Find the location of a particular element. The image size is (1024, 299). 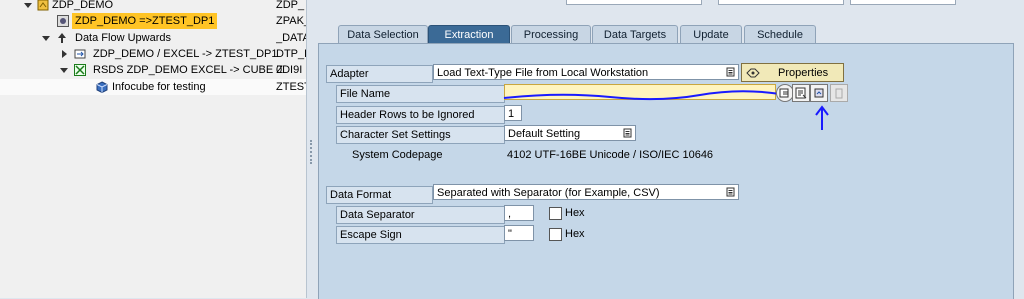

tree-row-data-flow-upwards: Data Flow Upwards _DATA is located at coordinates (153, 38).